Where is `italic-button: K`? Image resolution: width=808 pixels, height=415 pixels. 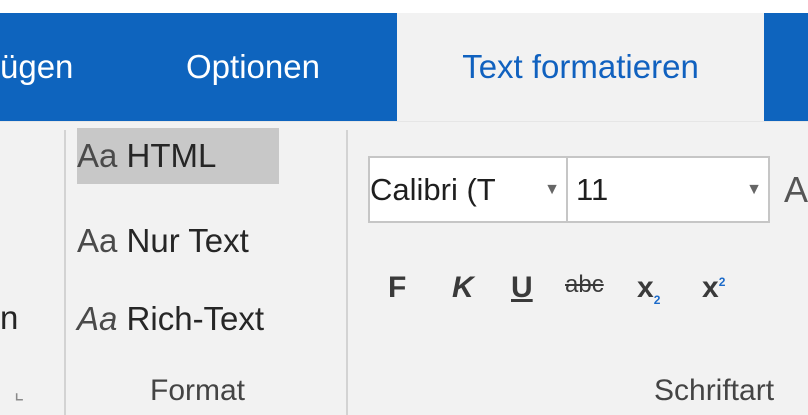 italic-button: K is located at coordinates (463, 288).